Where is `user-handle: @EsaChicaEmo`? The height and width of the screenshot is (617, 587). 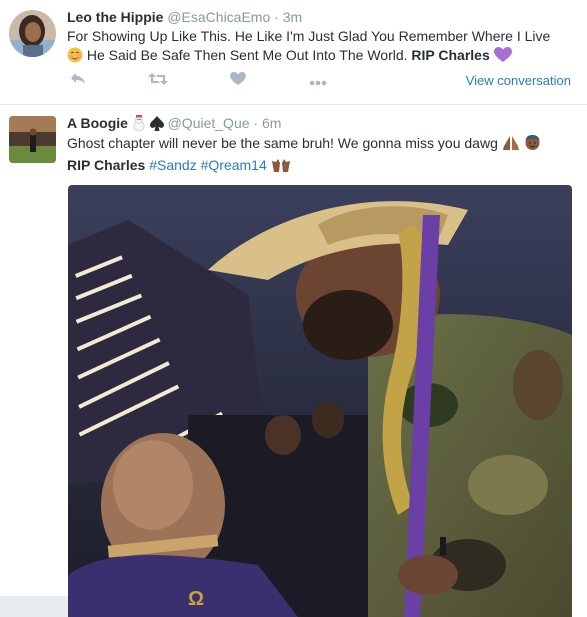
user-handle: @EsaChicaEmo is located at coordinates (218, 17).